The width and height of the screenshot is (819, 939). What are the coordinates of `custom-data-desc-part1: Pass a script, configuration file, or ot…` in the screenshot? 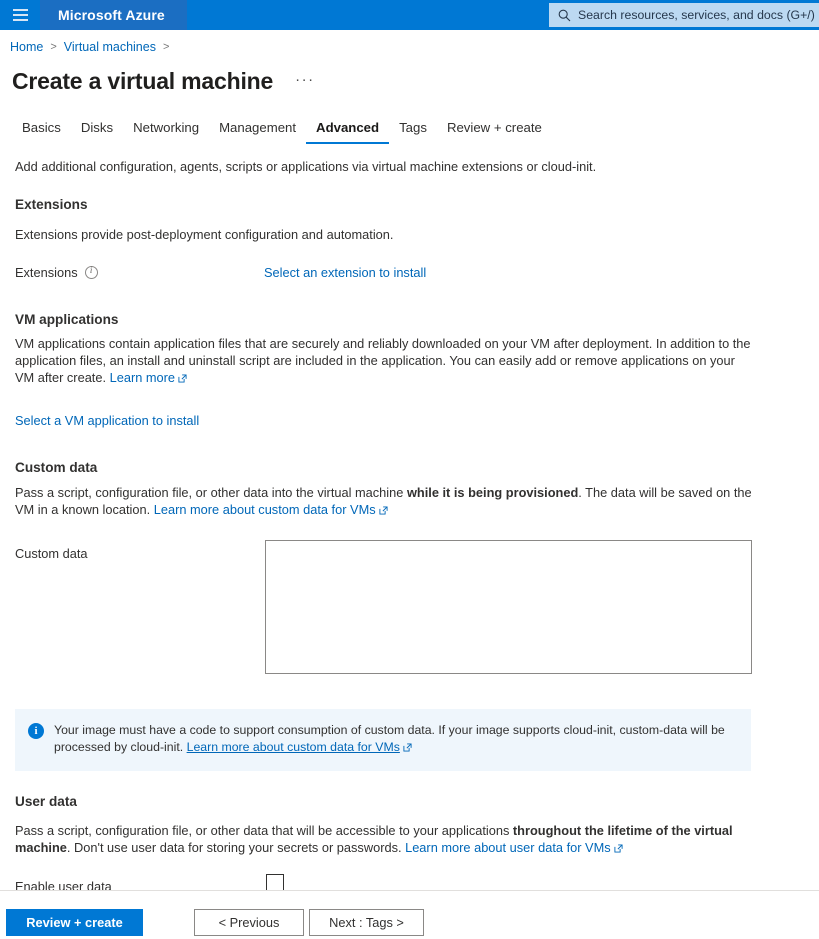 It's located at (211, 492).